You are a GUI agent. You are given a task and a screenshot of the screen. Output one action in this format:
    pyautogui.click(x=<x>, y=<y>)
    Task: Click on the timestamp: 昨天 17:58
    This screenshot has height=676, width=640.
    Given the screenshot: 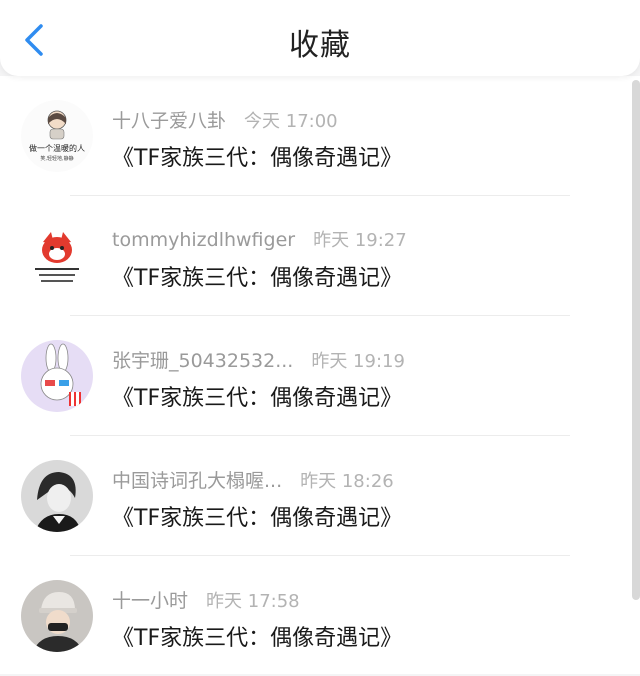 What is the action you would take?
    pyautogui.click(x=253, y=601)
    